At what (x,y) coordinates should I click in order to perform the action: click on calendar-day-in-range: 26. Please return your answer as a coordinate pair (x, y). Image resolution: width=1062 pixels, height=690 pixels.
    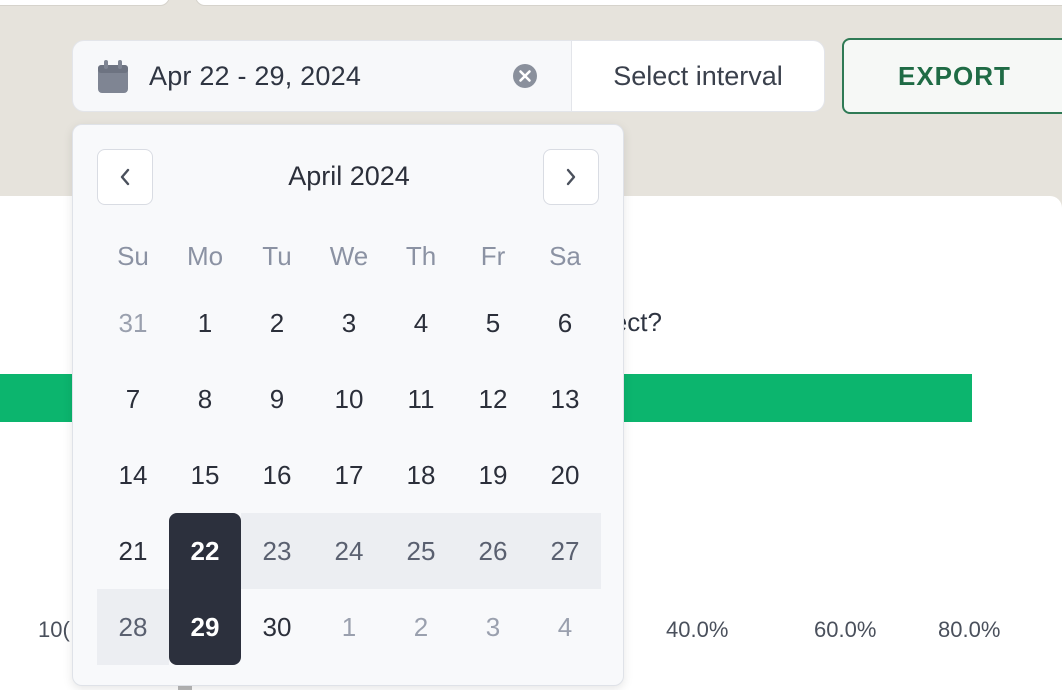
    Looking at the image, I should click on (493, 551).